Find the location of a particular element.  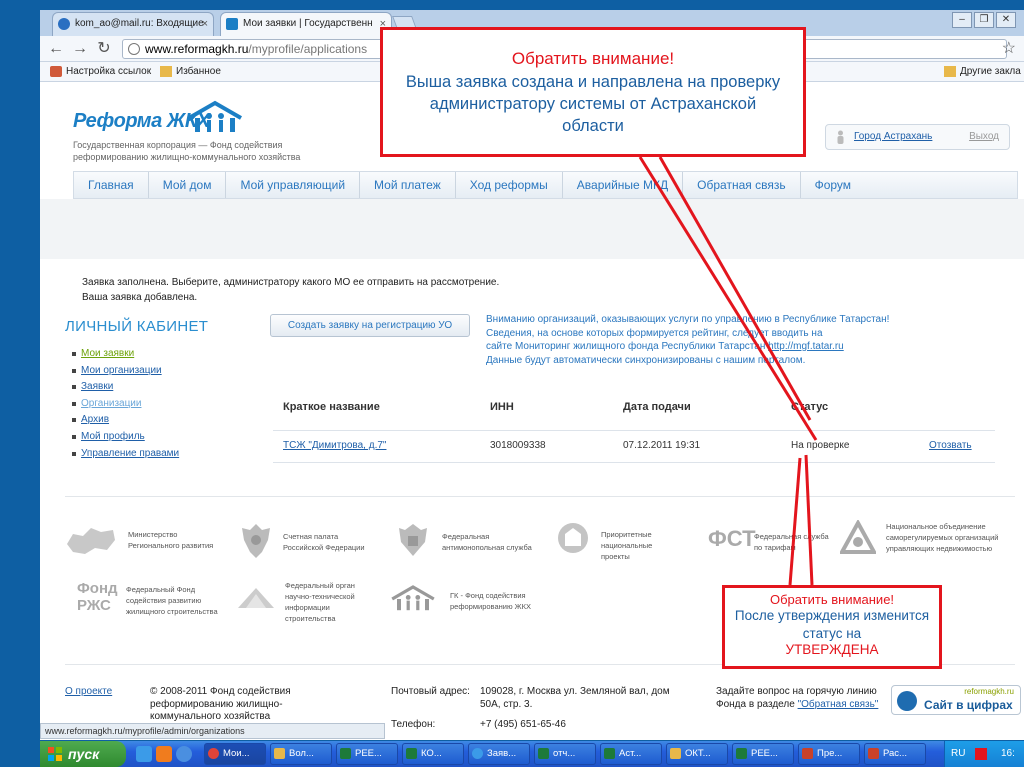

system-tray: RU 16: is located at coordinates (984, 754).